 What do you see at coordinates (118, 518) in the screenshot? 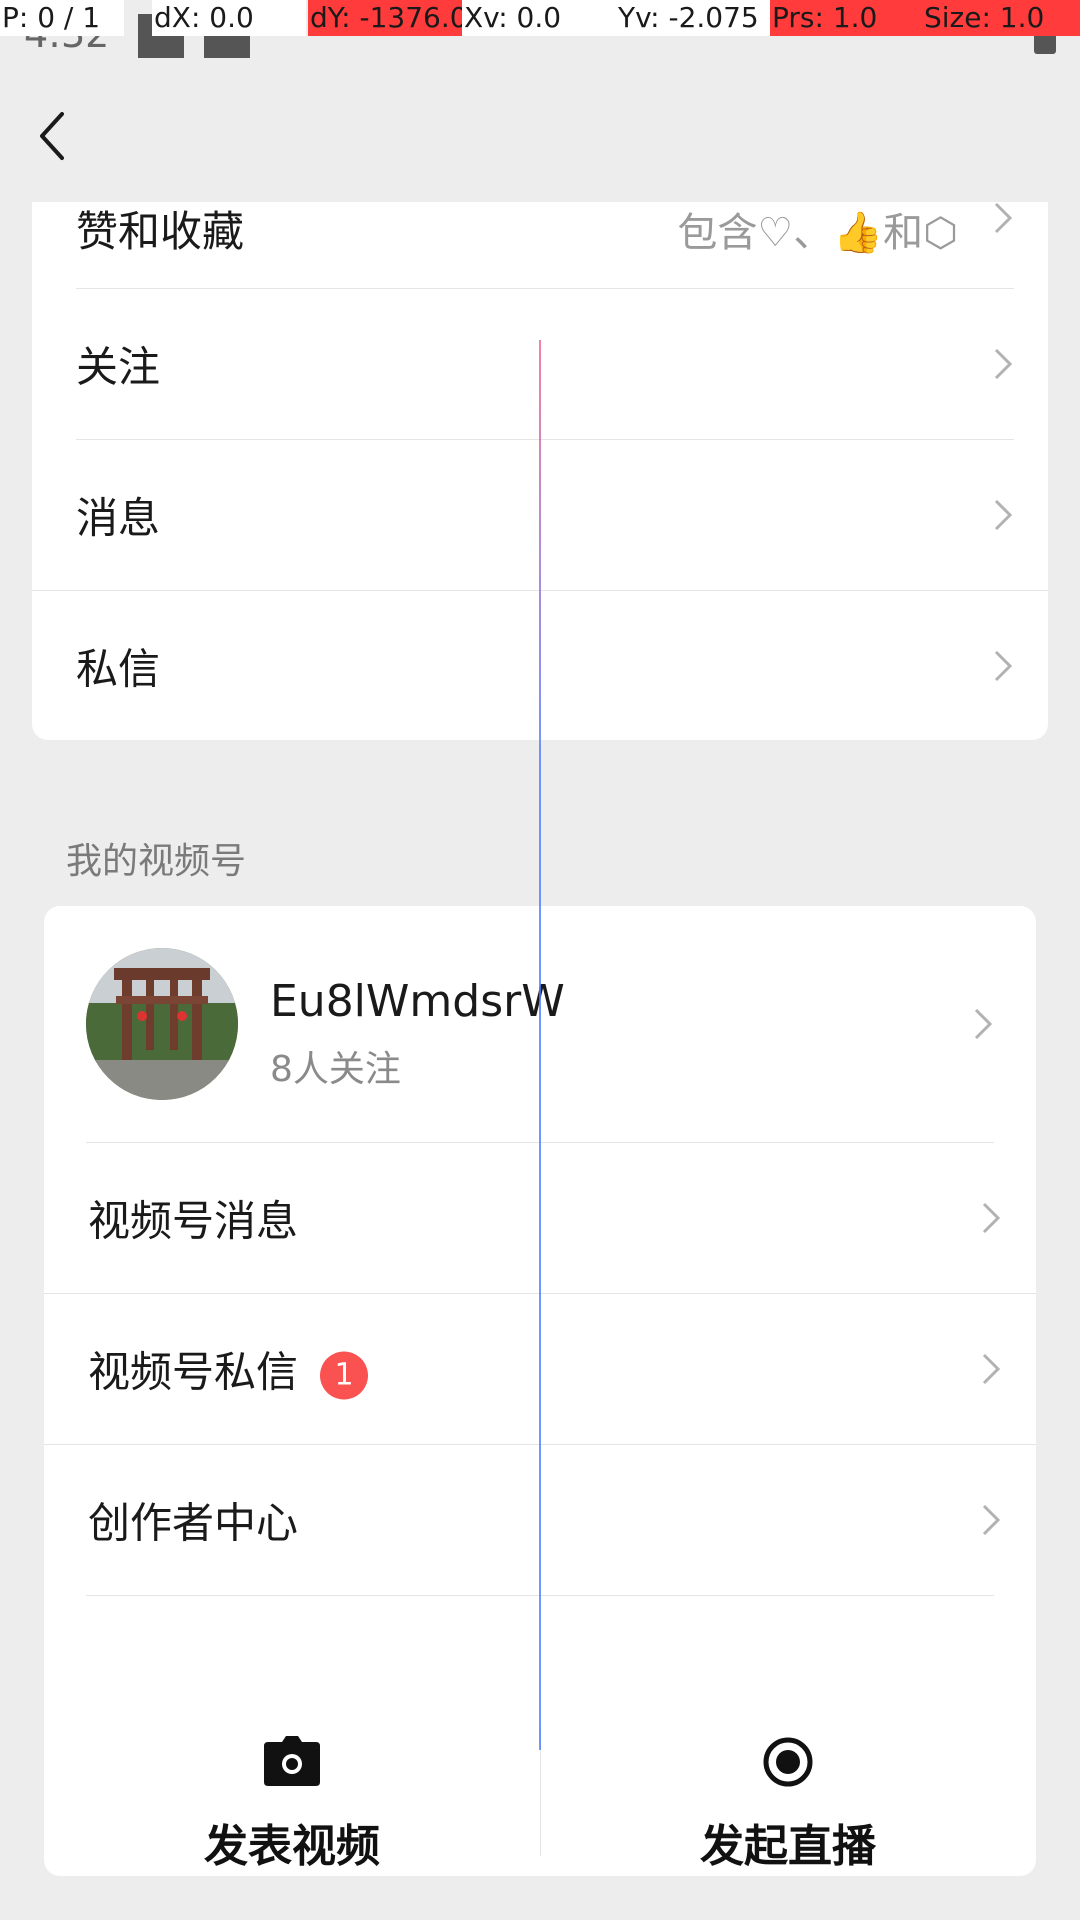
I see `row-label: 消息` at bounding box center [118, 518].